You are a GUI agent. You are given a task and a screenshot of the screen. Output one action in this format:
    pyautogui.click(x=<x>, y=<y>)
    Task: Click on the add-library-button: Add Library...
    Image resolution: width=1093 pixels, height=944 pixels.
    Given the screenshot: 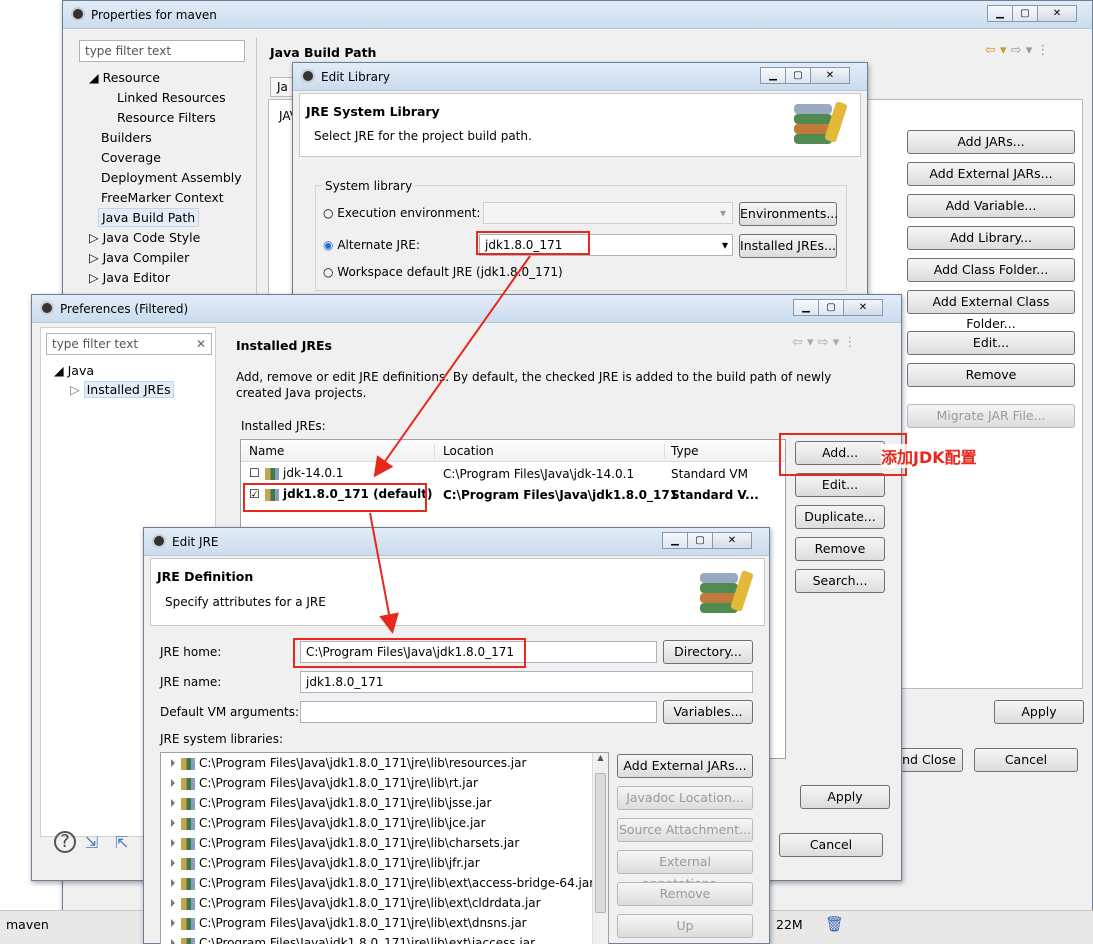 What is the action you would take?
    pyautogui.click(x=991, y=238)
    